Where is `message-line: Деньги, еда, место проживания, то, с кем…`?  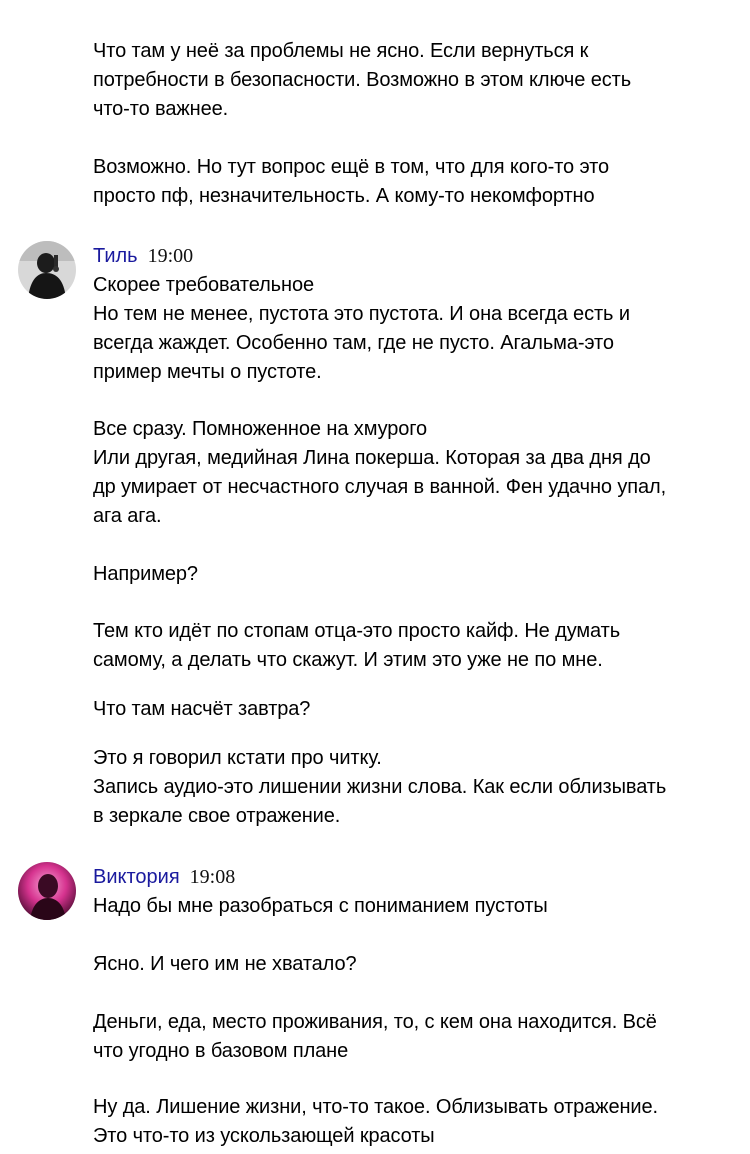
message-line: Деньги, еда, место проживания, то, с кем… is located at coordinates (375, 1022).